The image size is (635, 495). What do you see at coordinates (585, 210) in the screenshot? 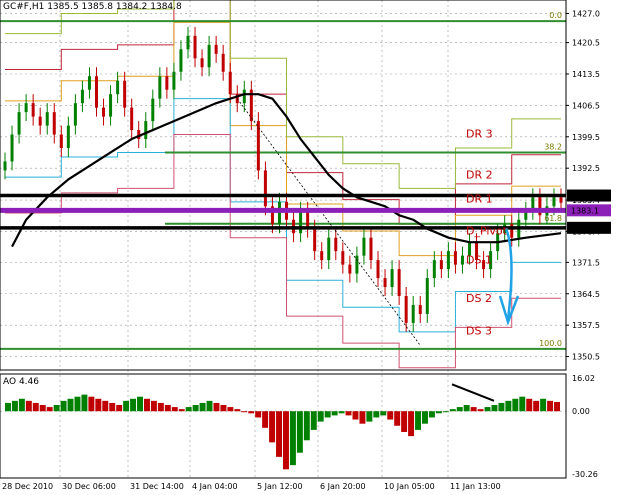
I see `price-label: 1383.1` at bounding box center [585, 210].